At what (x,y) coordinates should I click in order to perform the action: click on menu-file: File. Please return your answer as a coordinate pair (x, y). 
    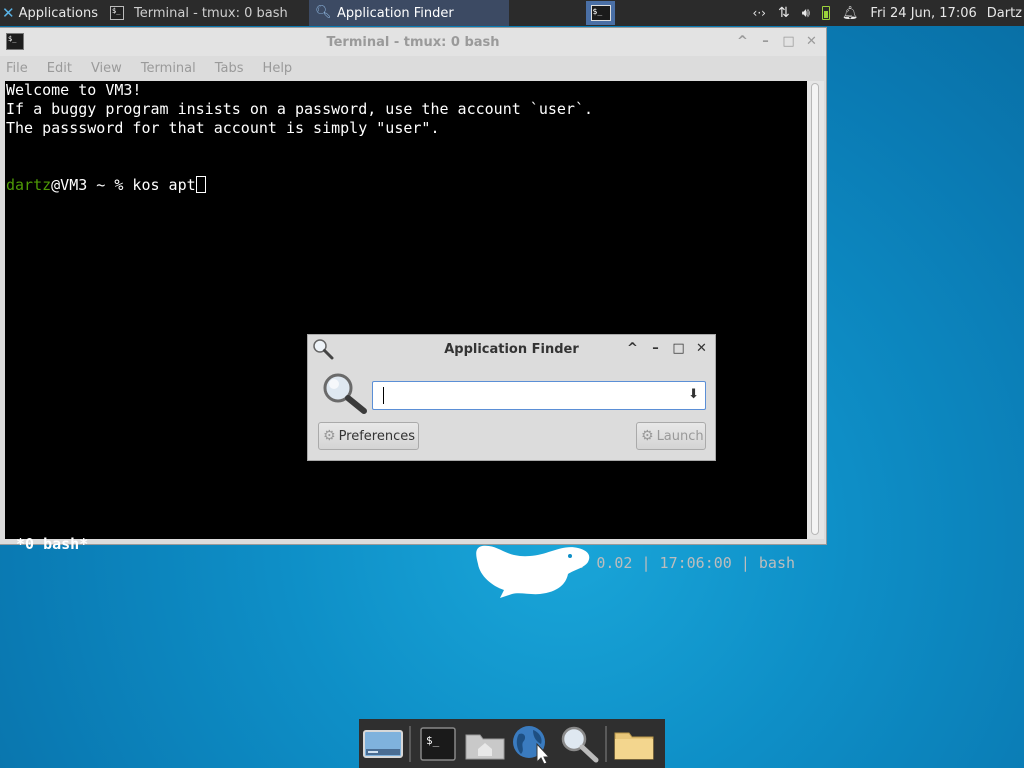
    Looking at the image, I should click on (17, 68).